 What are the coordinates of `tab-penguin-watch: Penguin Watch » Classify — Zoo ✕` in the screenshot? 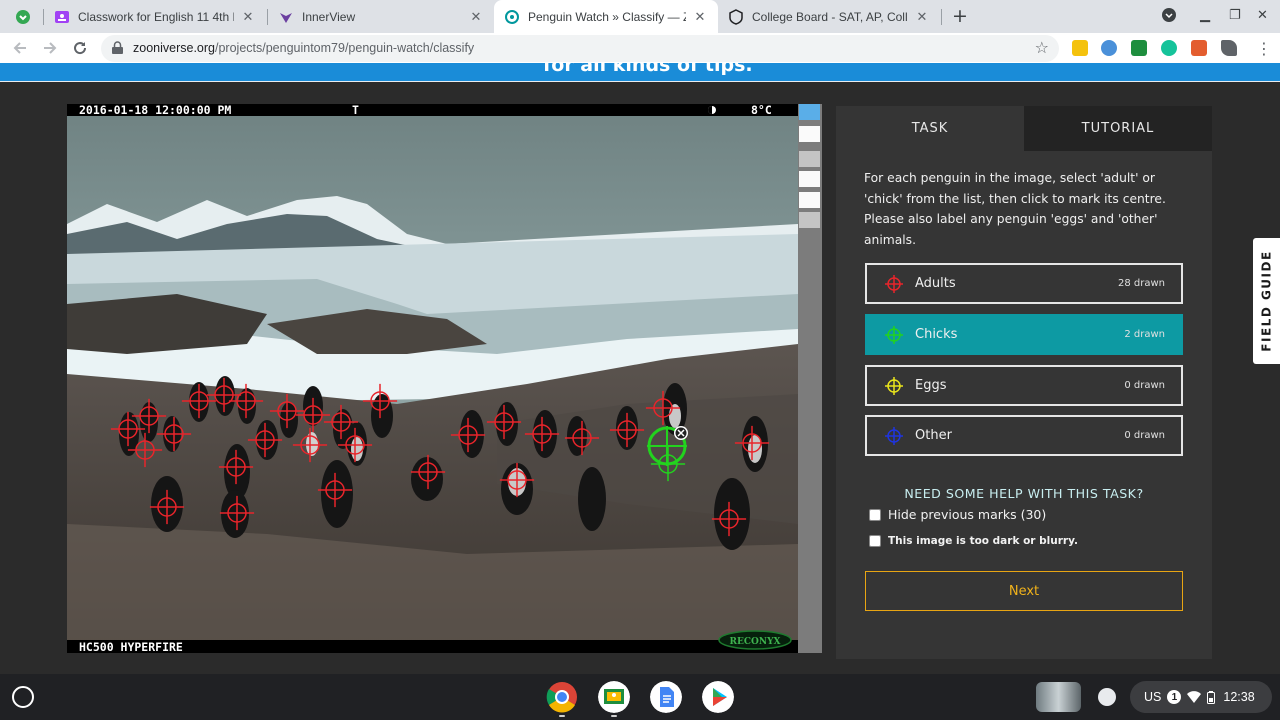 It's located at (606, 16).